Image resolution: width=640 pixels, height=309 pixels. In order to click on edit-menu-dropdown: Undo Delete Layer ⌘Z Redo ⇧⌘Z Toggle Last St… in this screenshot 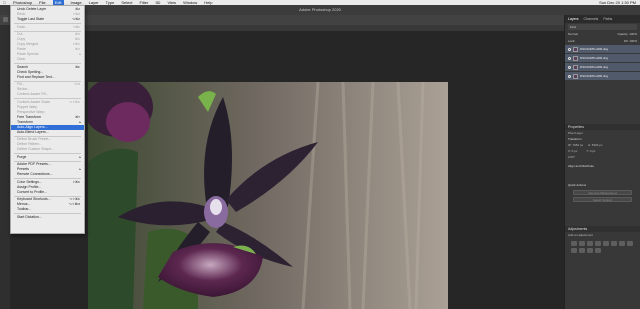, I will do `click(47, 119)`.